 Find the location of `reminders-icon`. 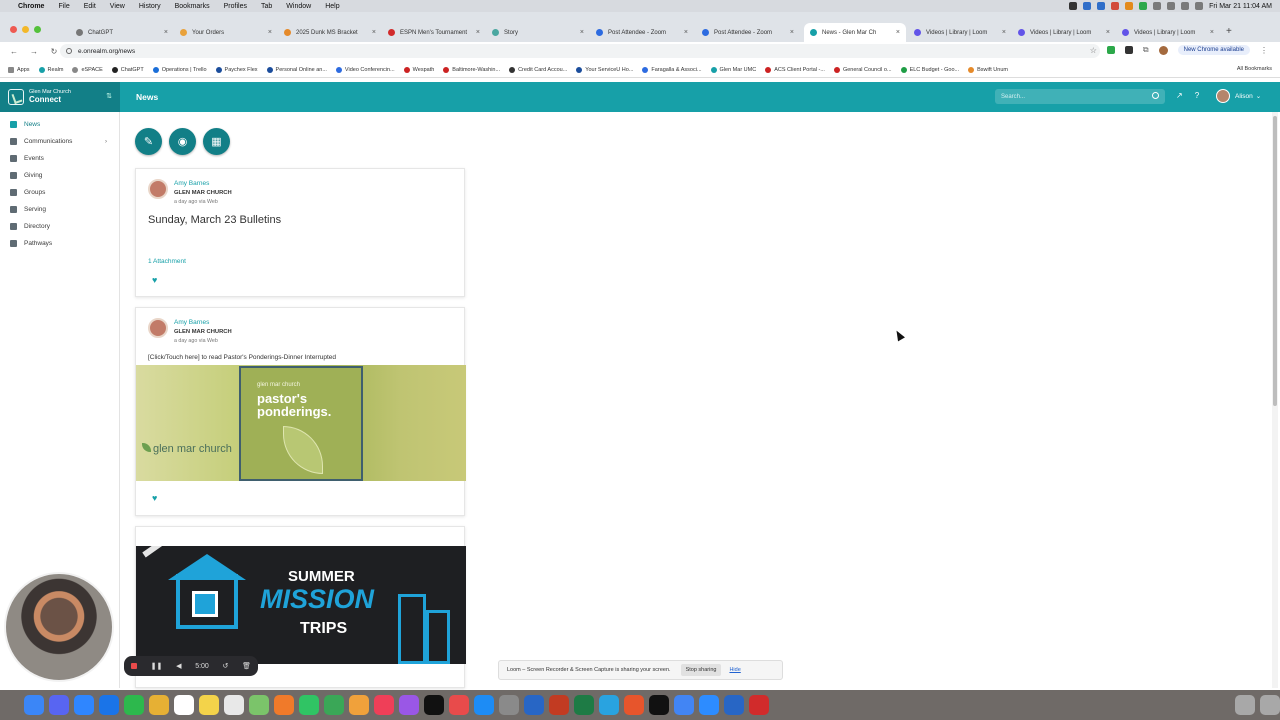

reminders-icon is located at coordinates (234, 705).